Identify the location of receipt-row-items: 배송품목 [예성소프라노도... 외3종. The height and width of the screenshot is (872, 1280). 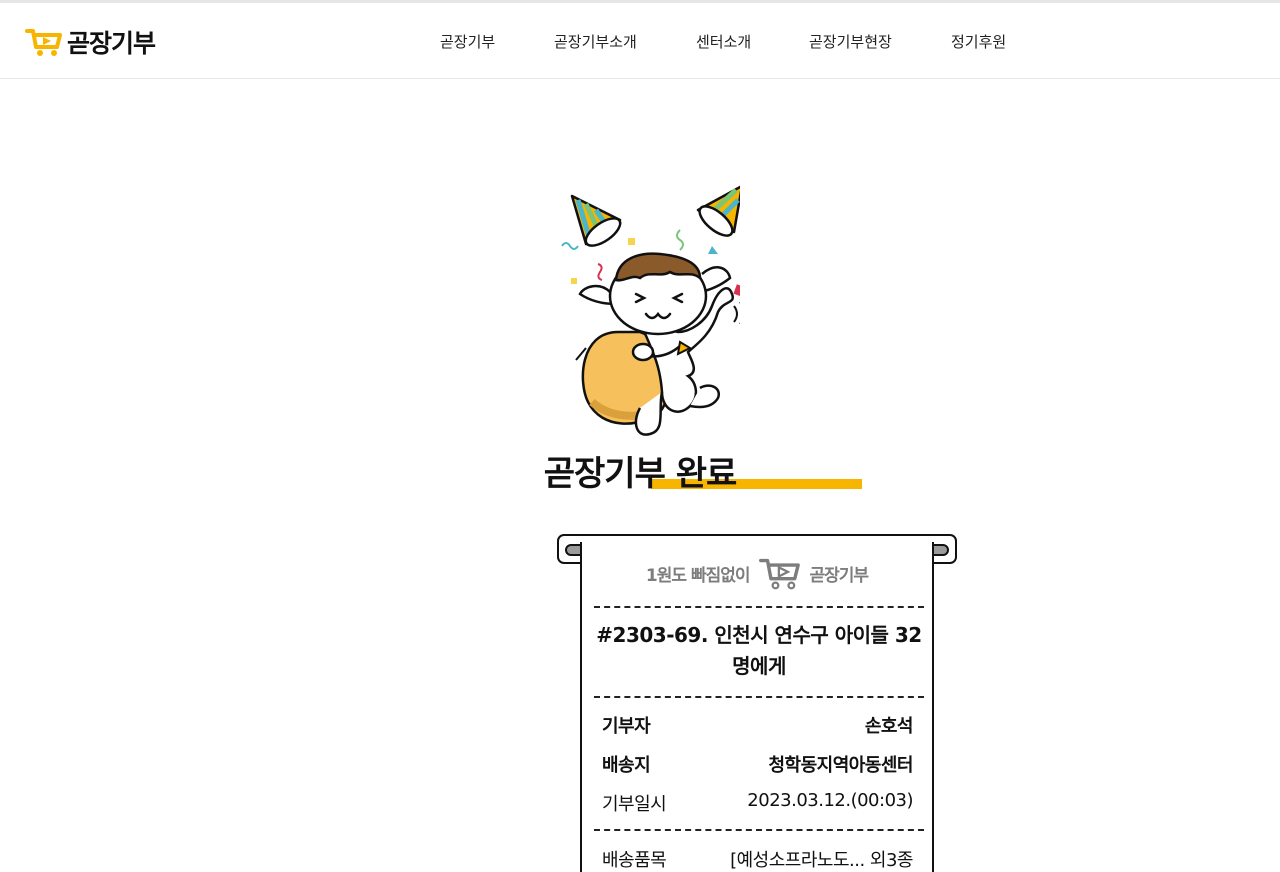
(757, 859).